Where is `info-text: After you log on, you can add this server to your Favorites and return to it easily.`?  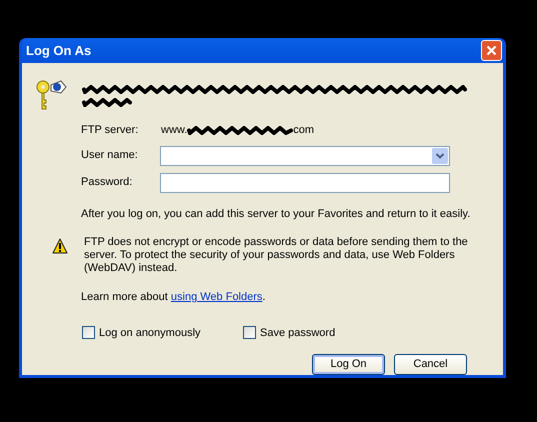
info-text: After you log on, you can add this server to your Favorites and return to it easily. is located at coordinates (276, 214).